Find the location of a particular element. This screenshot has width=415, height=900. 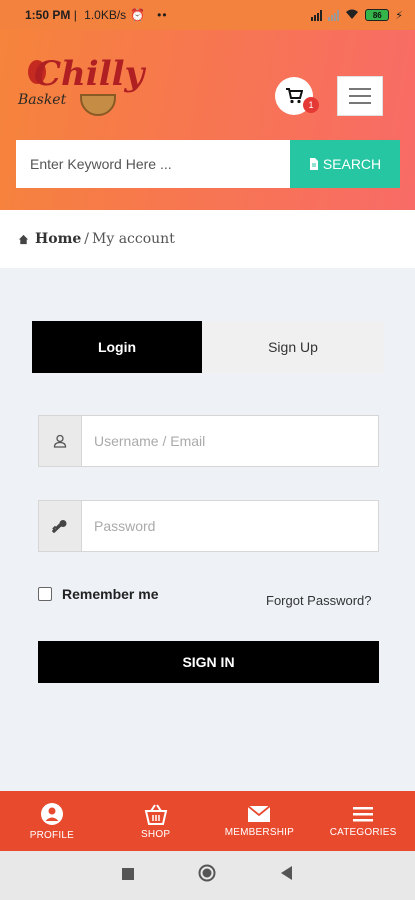

breadcrumb: Home / My account is located at coordinates (207, 239).